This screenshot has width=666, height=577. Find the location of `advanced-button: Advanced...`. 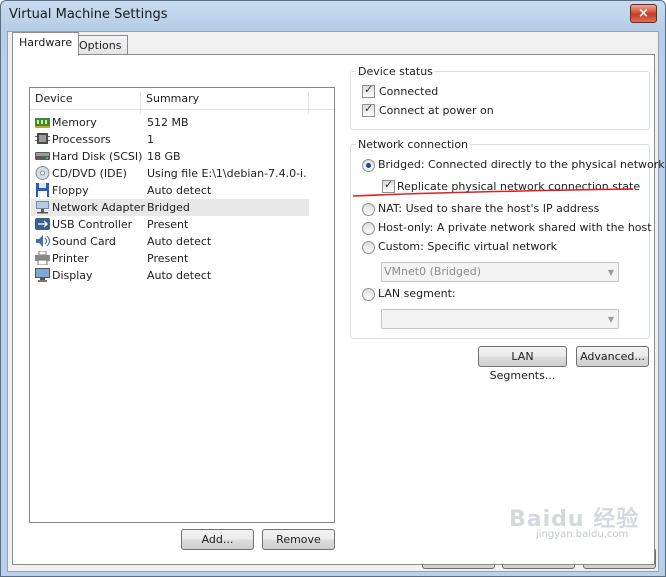

advanced-button: Advanced... is located at coordinates (612, 356).